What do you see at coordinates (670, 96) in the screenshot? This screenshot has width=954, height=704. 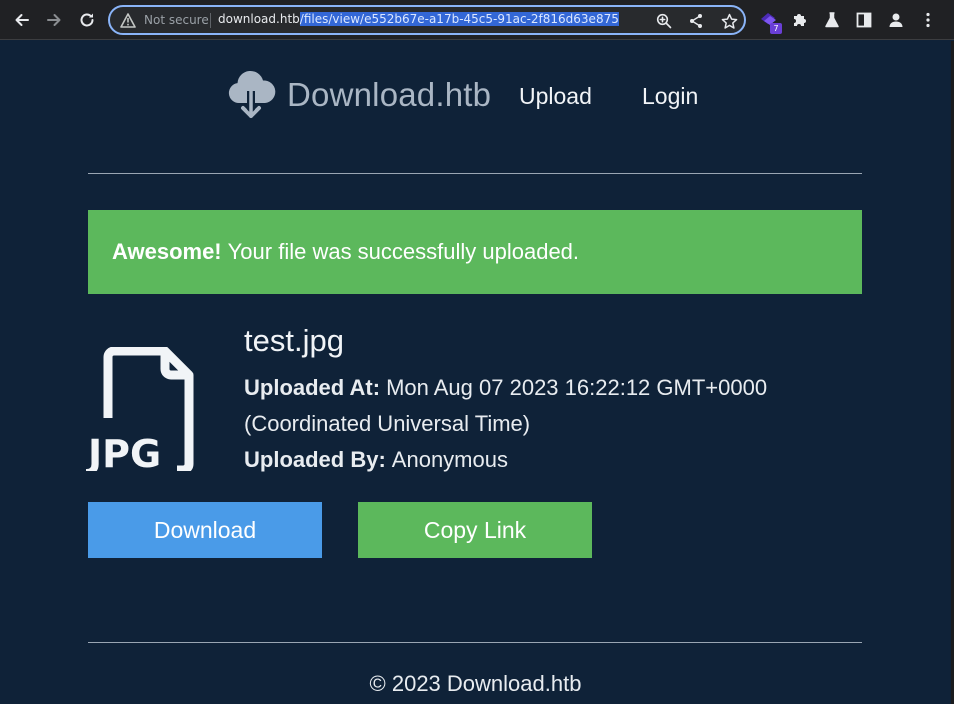 I see `nav-login-link: Login` at bounding box center [670, 96].